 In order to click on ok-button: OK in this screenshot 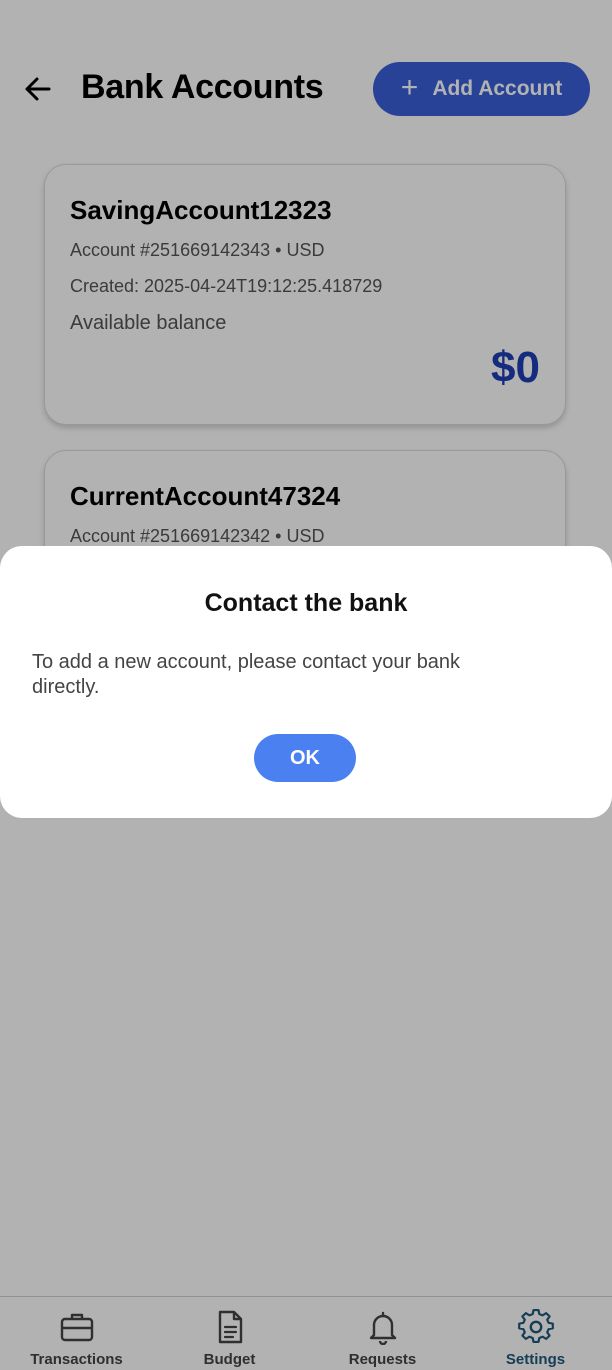, I will do `click(305, 758)`.